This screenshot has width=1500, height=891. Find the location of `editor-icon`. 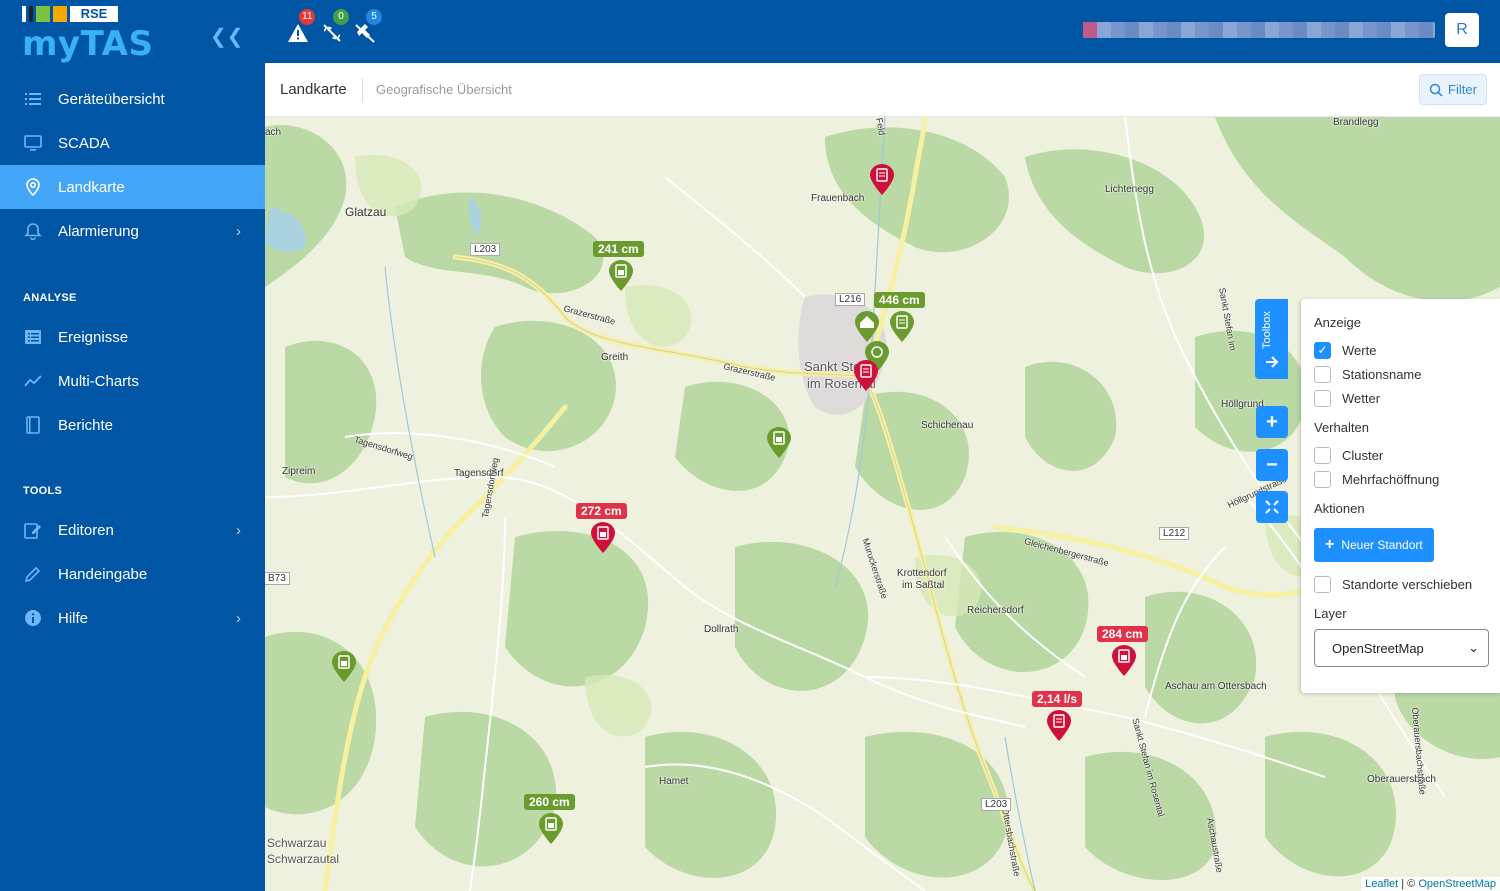

editor-icon is located at coordinates (29, 530).